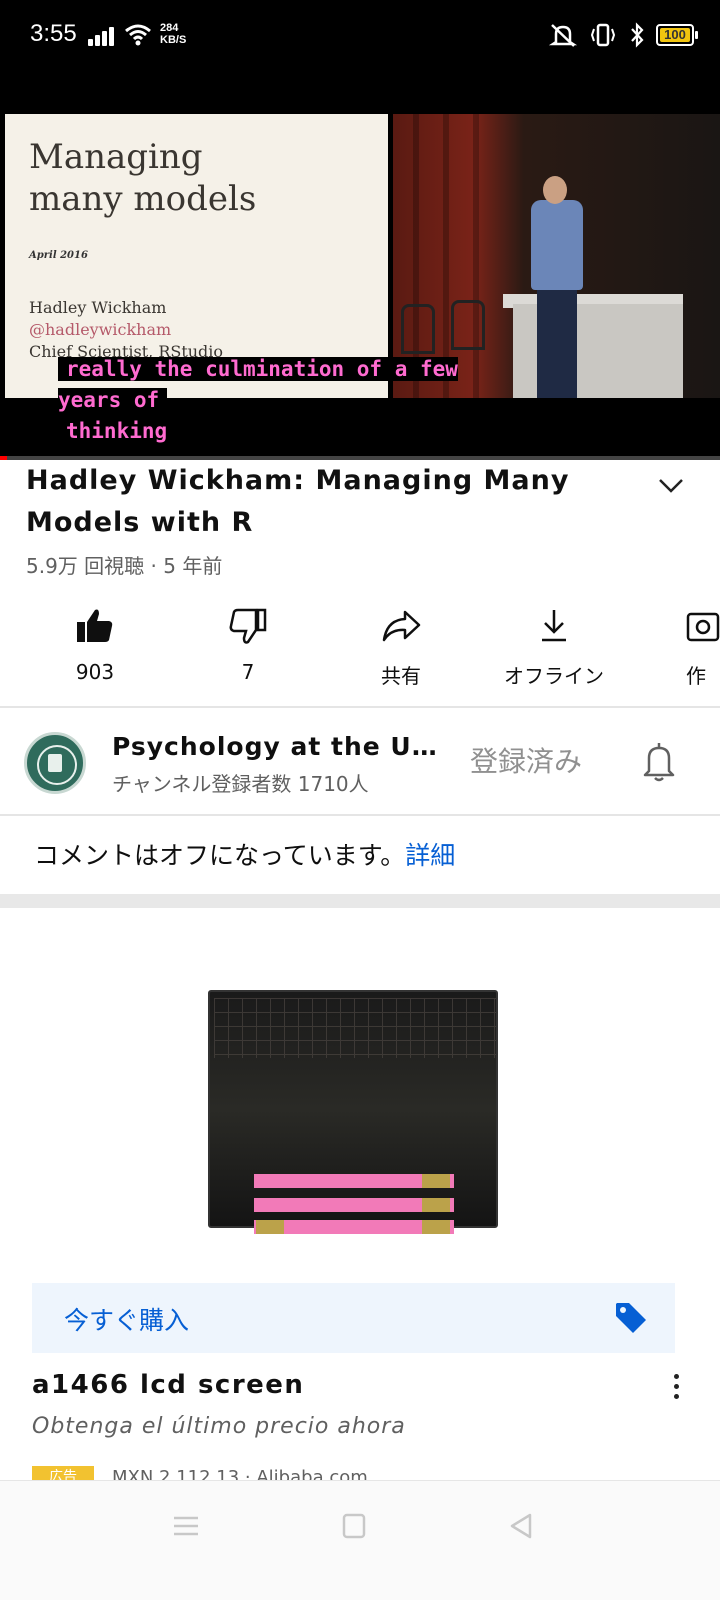  I want to click on ad-product-image, so click(354, 1115).